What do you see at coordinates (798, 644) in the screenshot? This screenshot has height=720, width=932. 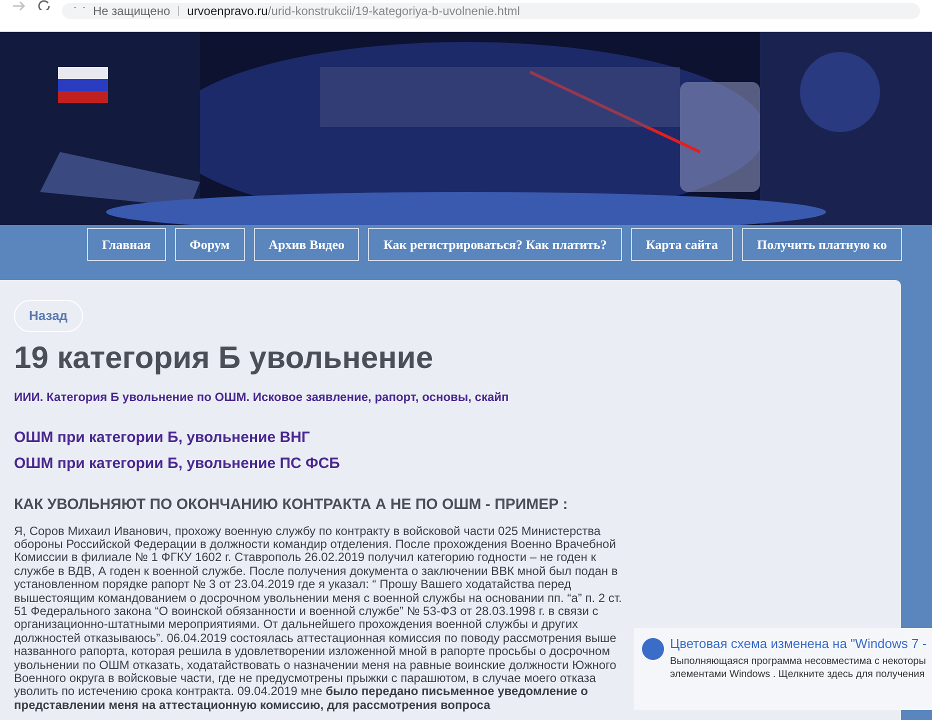 I see `notification-title: Цветовая схема изменена на "Windows 7 -` at bounding box center [798, 644].